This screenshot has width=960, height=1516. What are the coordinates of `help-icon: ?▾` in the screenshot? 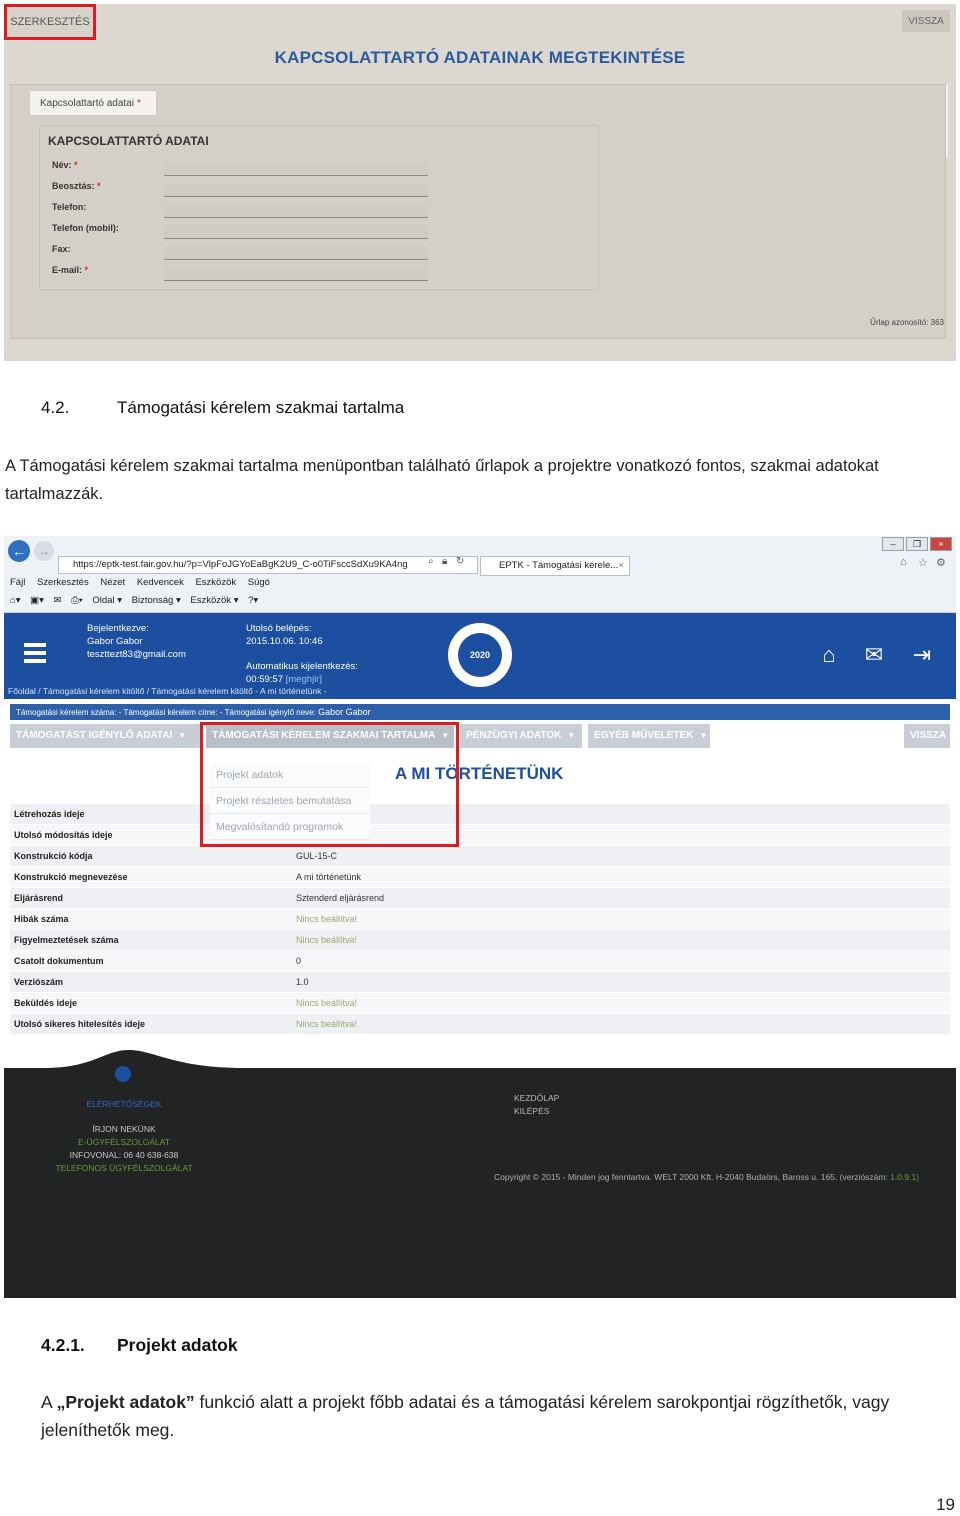 It's located at (253, 600).